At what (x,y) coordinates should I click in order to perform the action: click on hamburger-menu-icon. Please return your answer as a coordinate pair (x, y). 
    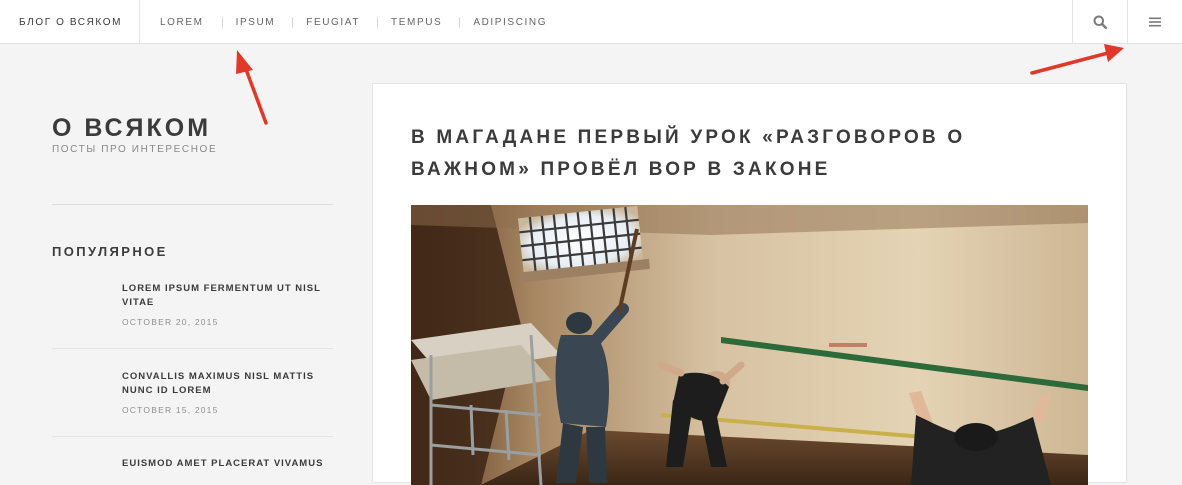
    Looking at the image, I should click on (1155, 22).